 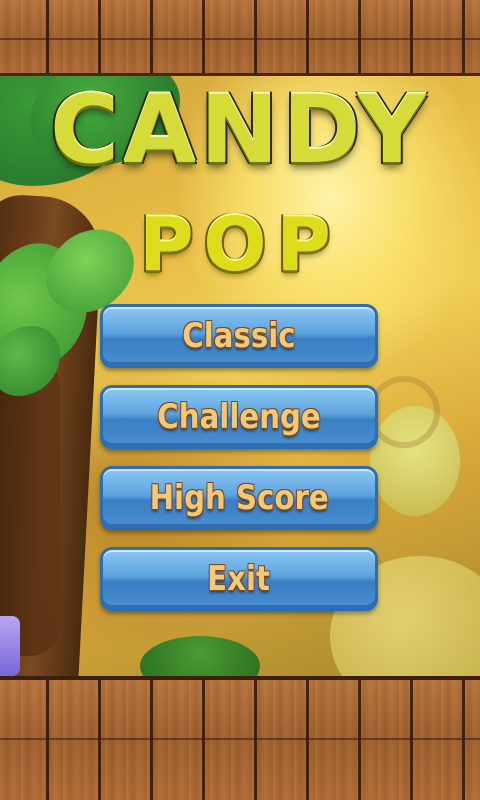 I want to click on classic-button-label: Classic, so click(x=239, y=336).